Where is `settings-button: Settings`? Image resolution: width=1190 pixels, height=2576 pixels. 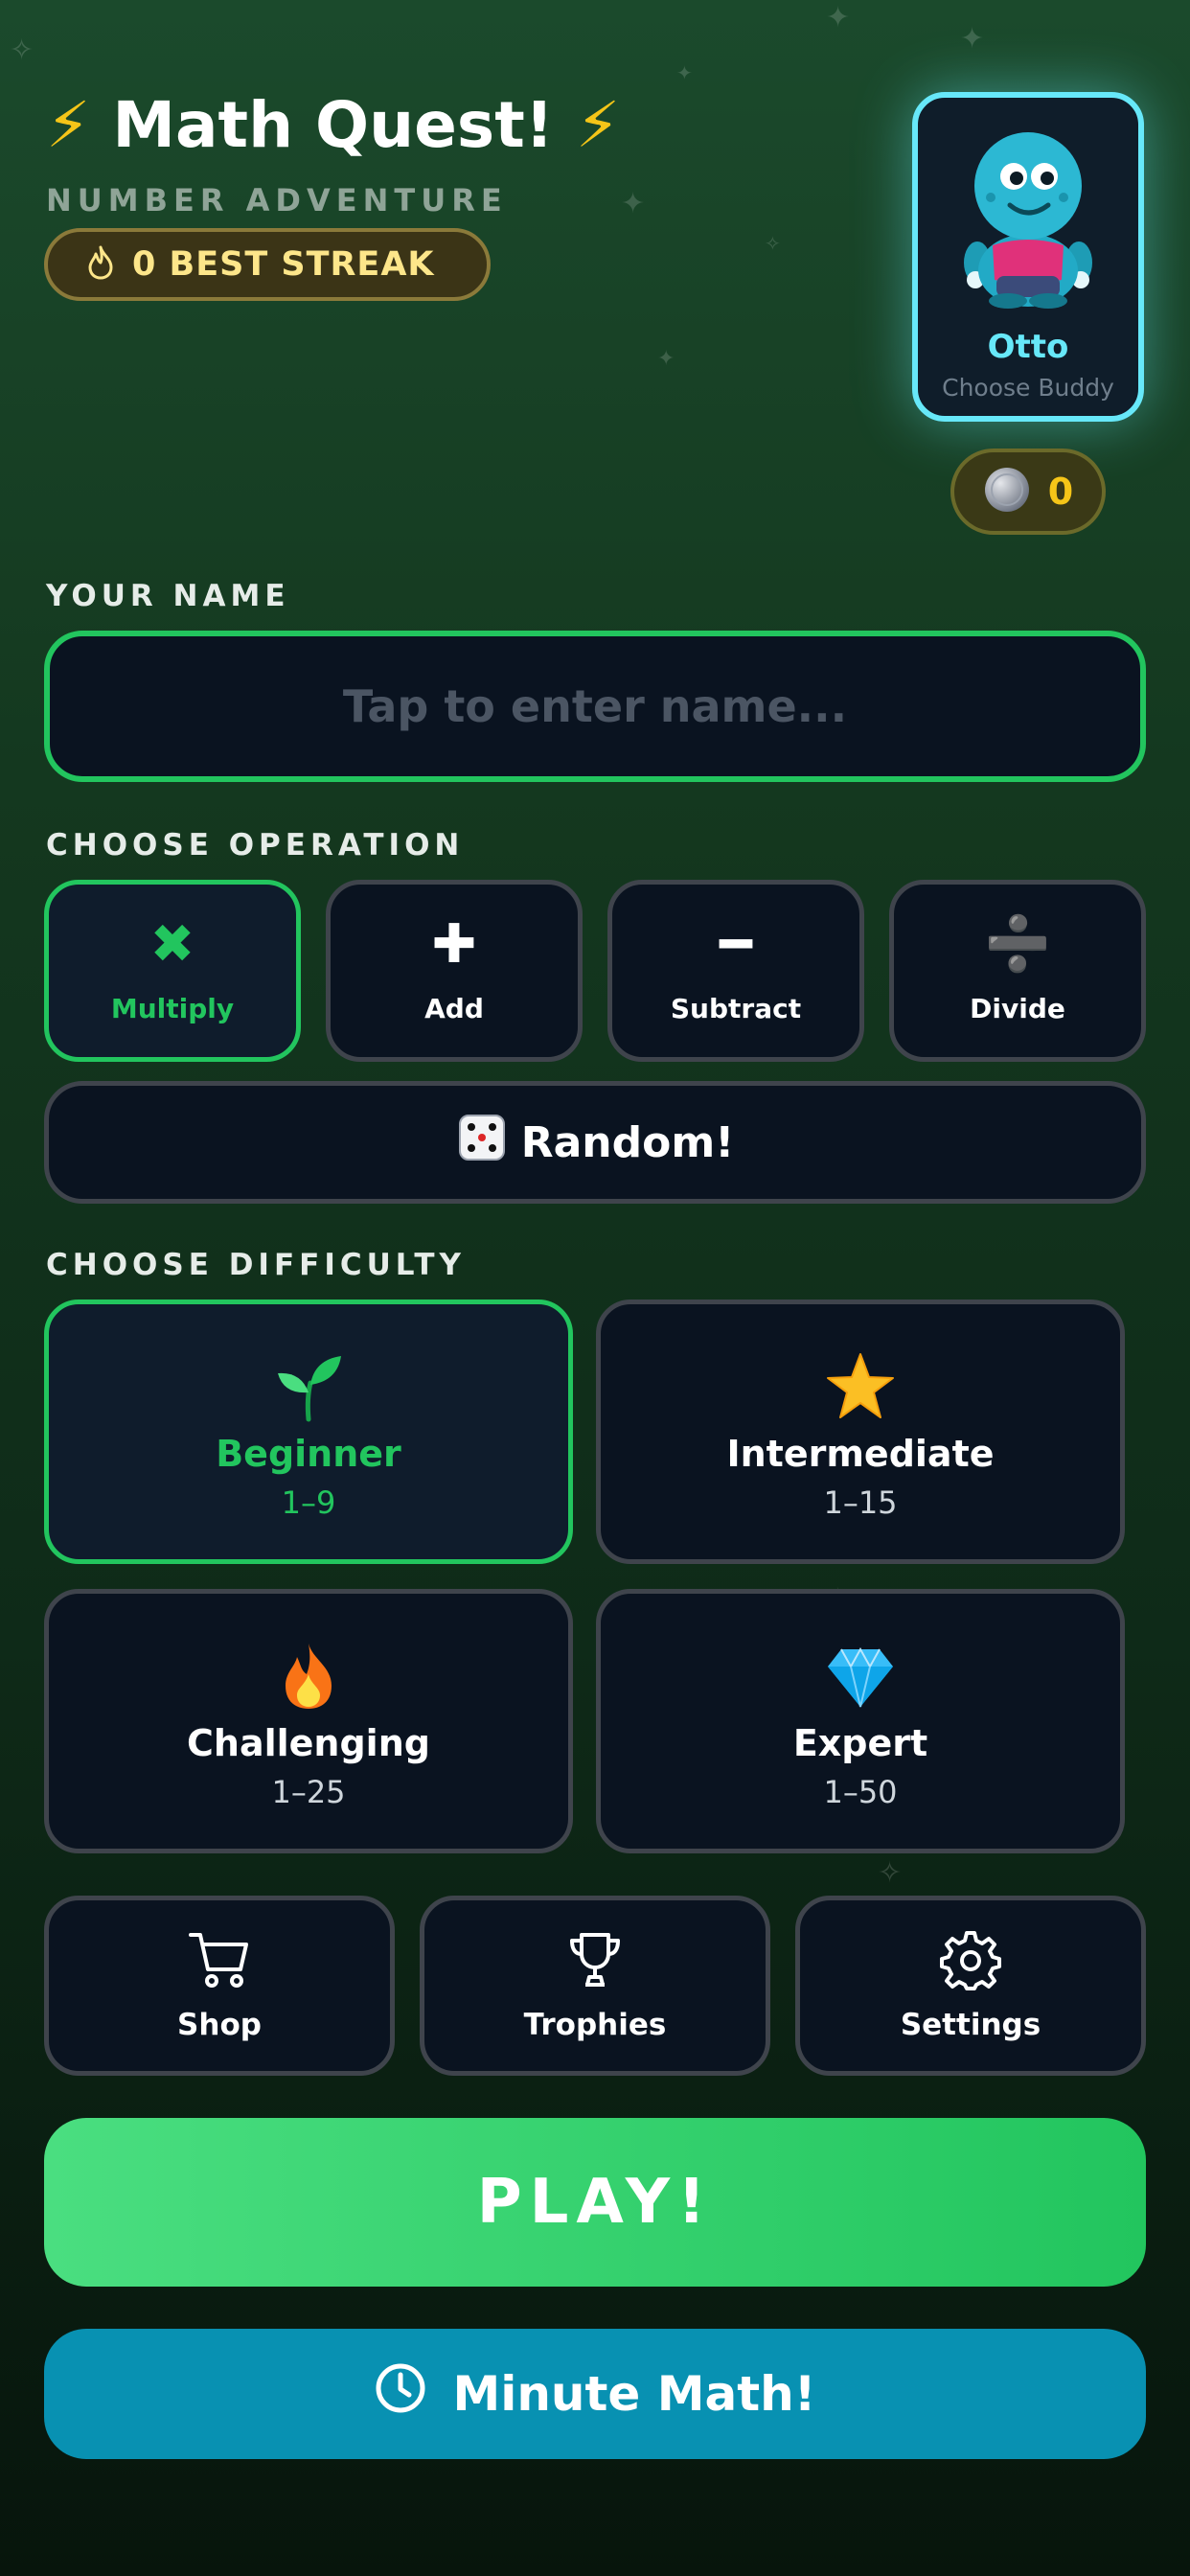 settings-button: Settings is located at coordinates (971, 1986).